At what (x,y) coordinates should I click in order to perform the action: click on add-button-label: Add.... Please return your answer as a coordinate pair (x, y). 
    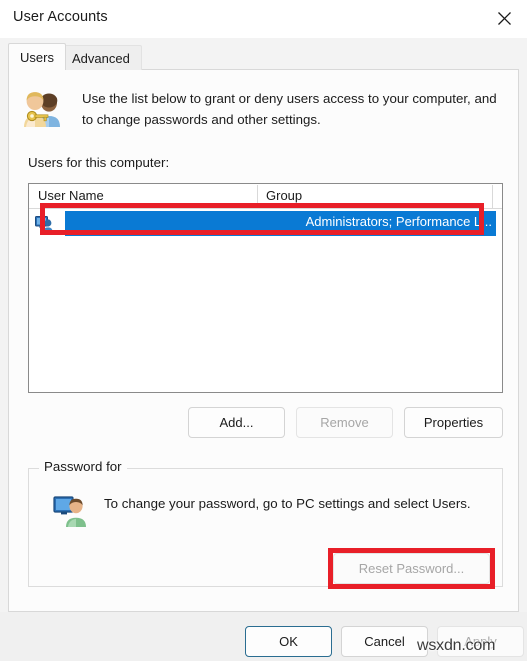
    Looking at the image, I should click on (236, 422).